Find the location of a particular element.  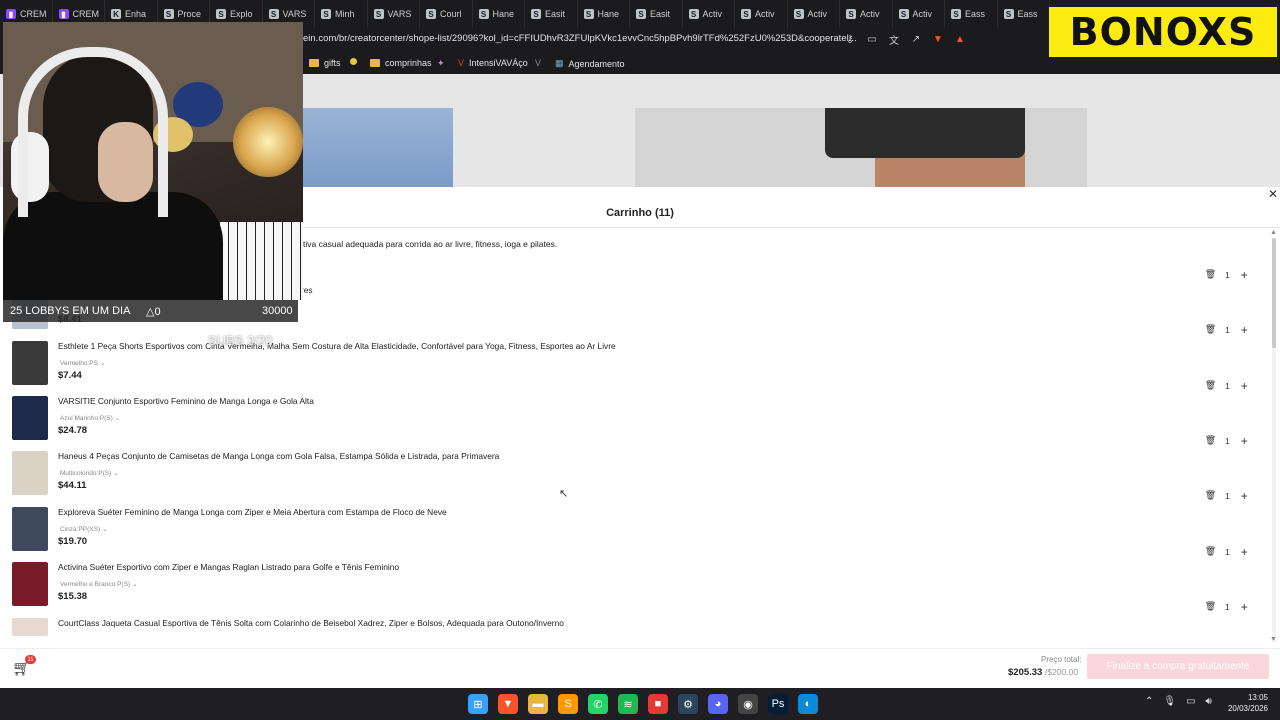

microphone-icon: 🎙︎ is located at coordinates (1169, 701).